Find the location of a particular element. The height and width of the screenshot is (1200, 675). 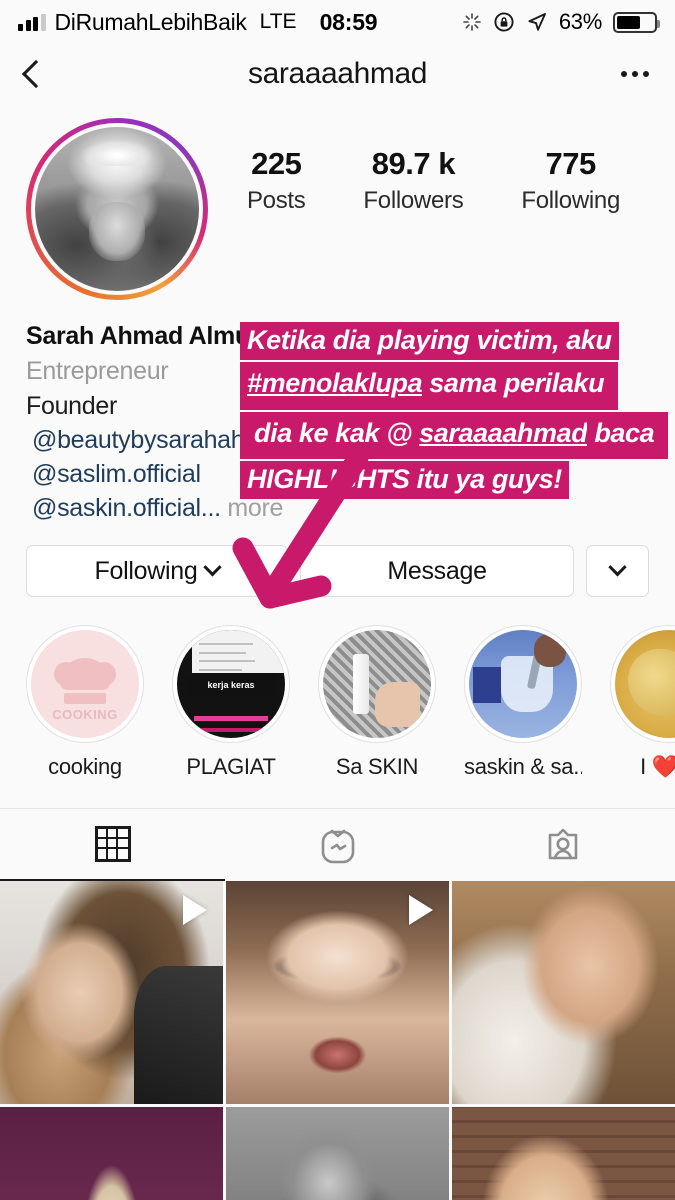

rotation-lock-icon is located at coordinates (504, 22).